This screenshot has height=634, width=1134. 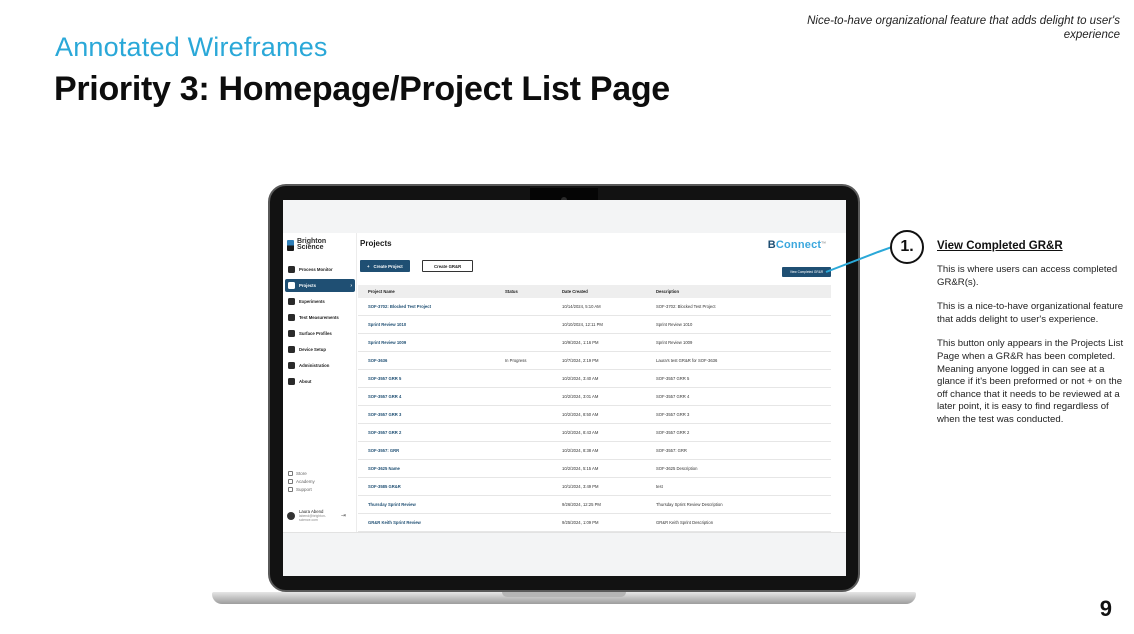 What do you see at coordinates (907, 247) in the screenshot?
I see `callout-number-badge: 1.` at bounding box center [907, 247].